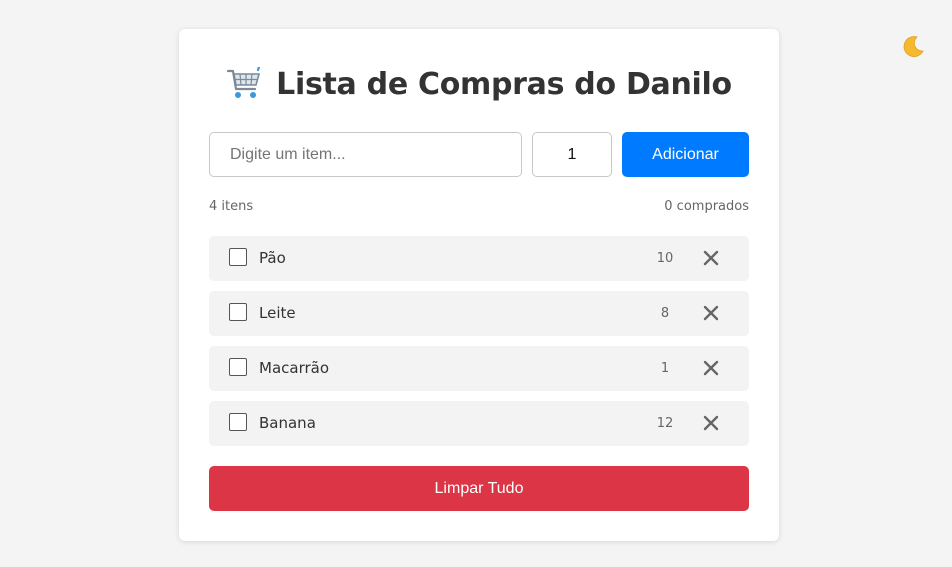 This screenshot has width=952, height=567. I want to click on add-button: Adicionar, so click(685, 154).